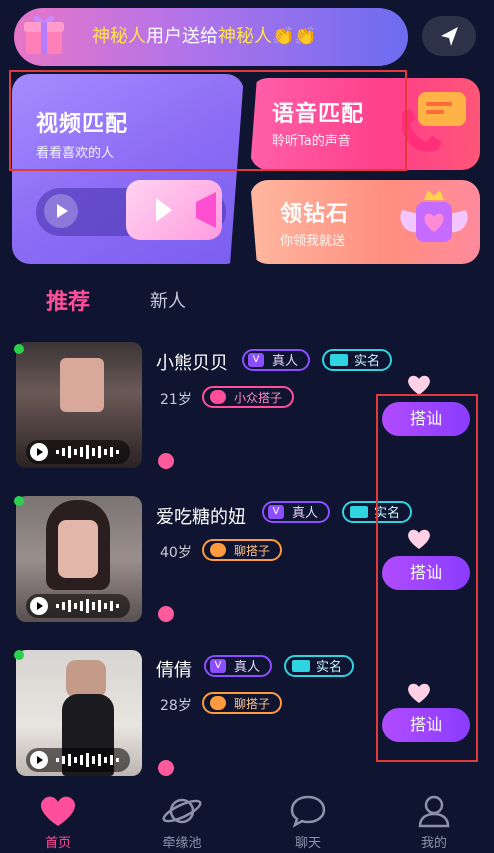 The image size is (494, 853). What do you see at coordinates (174, 210) in the screenshot?
I see `video-camera-icon` at bounding box center [174, 210].